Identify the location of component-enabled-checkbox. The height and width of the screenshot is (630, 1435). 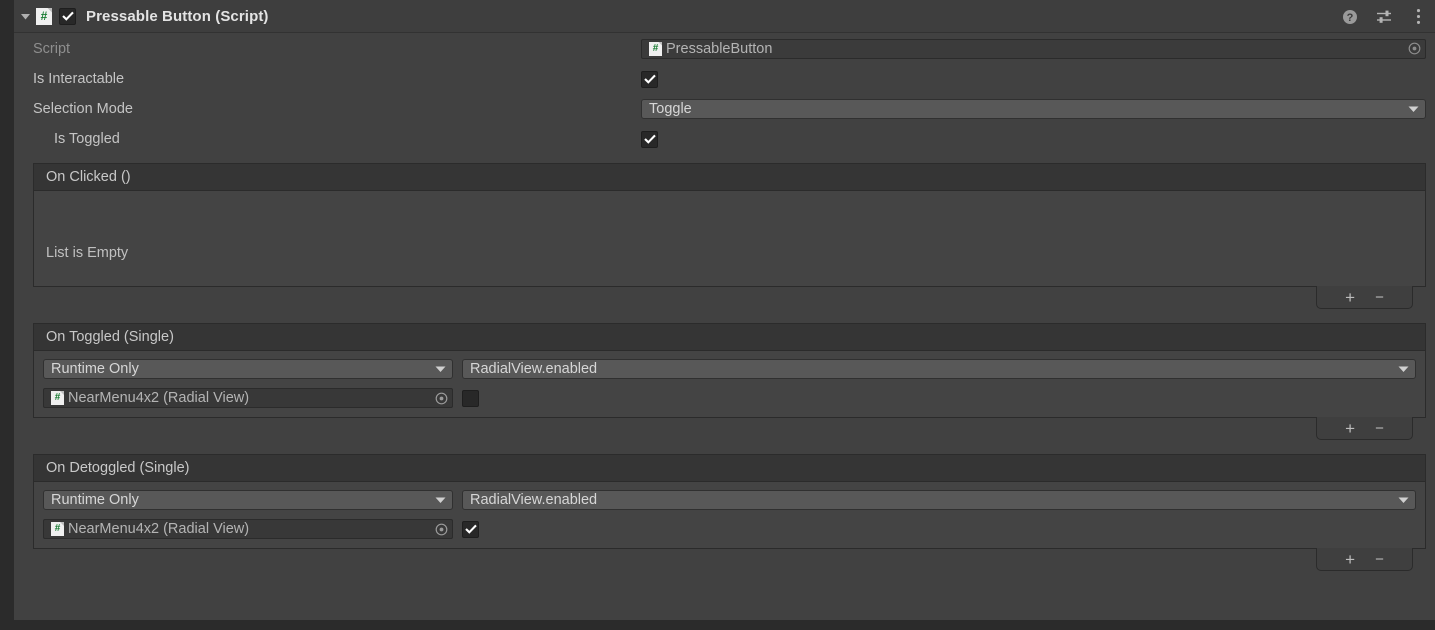
(67, 16).